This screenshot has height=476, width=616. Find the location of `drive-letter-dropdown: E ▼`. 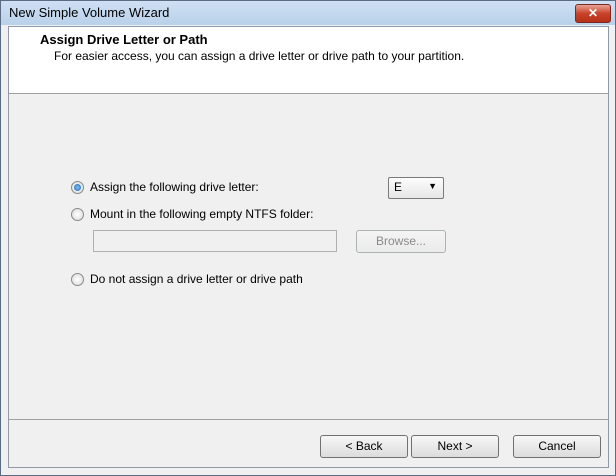

drive-letter-dropdown: E ▼ is located at coordinates (416, 188).